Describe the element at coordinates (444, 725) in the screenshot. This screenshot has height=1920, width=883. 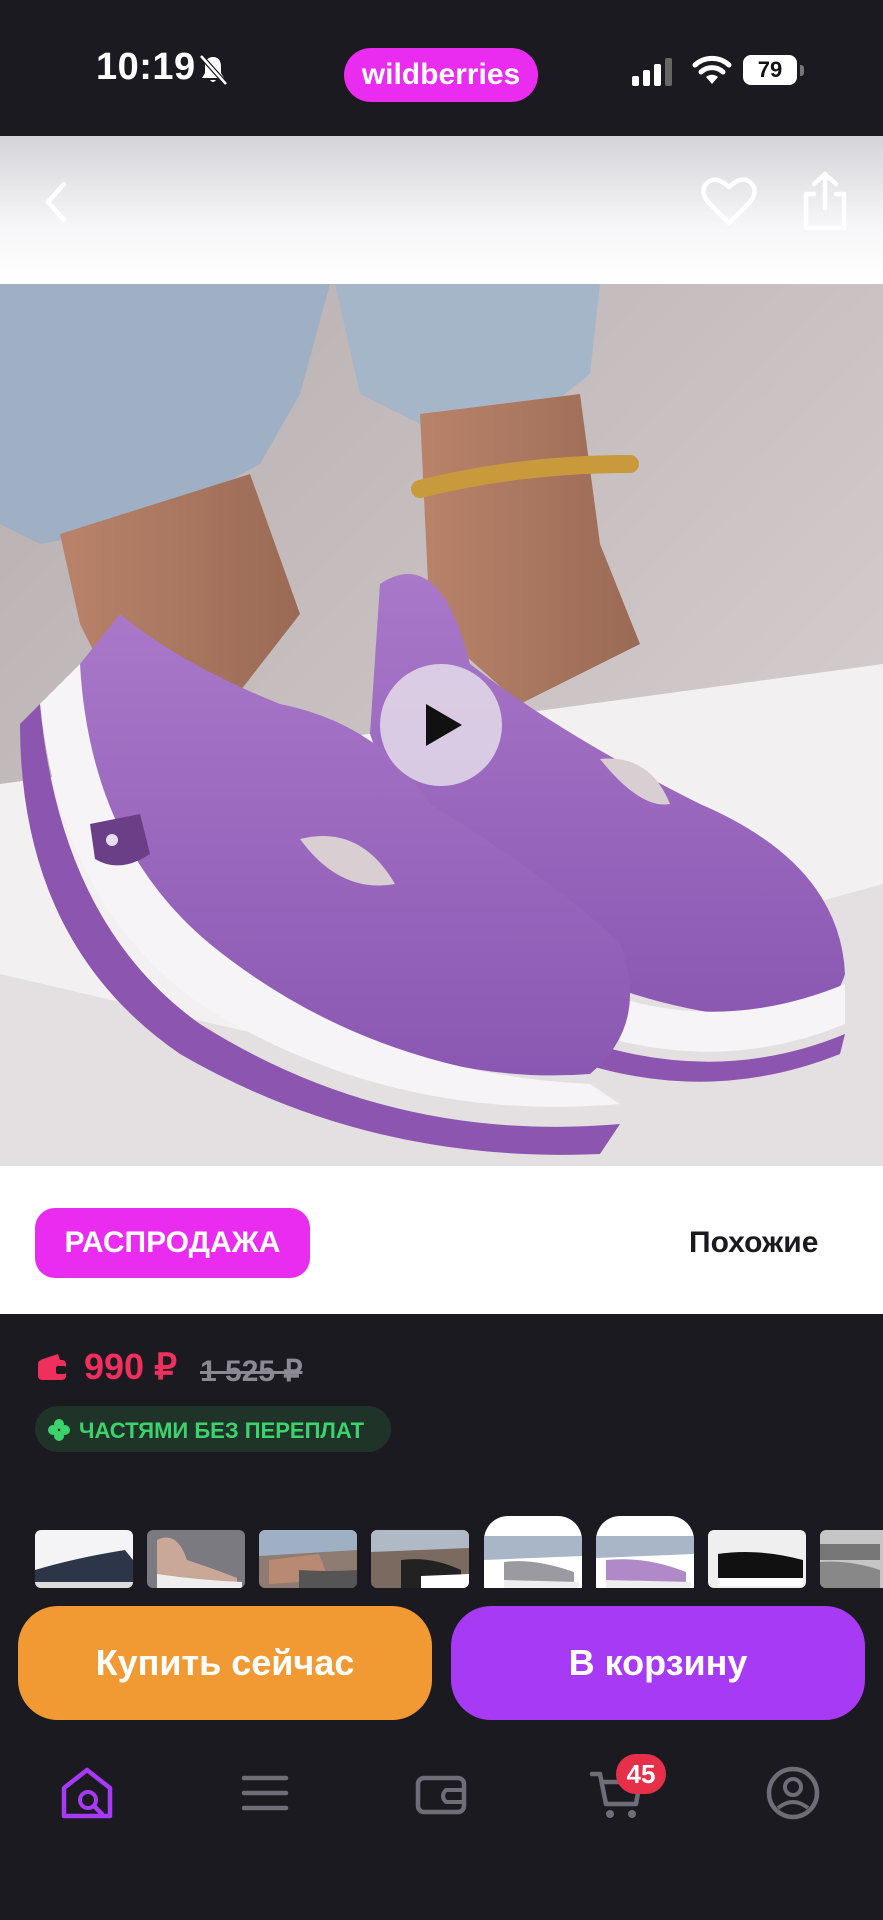
I see `play-icon` at that location.